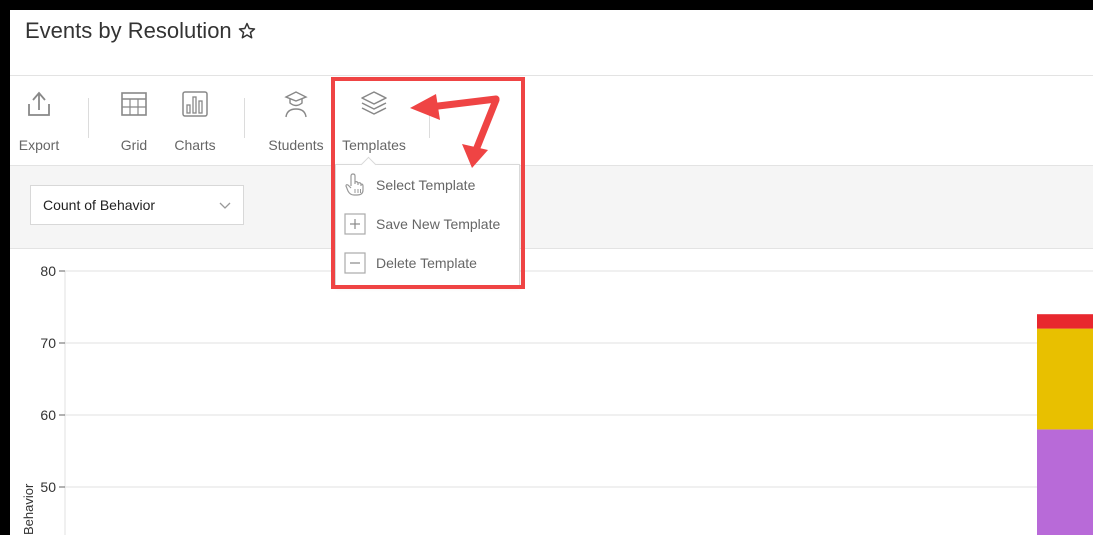 The image size is (1093, 535). Describe the element at coordinates (134, 104) in the screenshot. I see `grid-icon` at that location.